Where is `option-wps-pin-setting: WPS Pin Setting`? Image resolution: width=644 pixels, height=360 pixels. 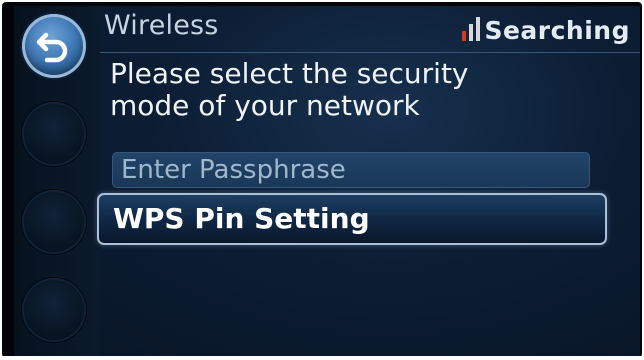 option-wps-pin-setting: WPS Pin Setting is located at coordinates (352, 219).